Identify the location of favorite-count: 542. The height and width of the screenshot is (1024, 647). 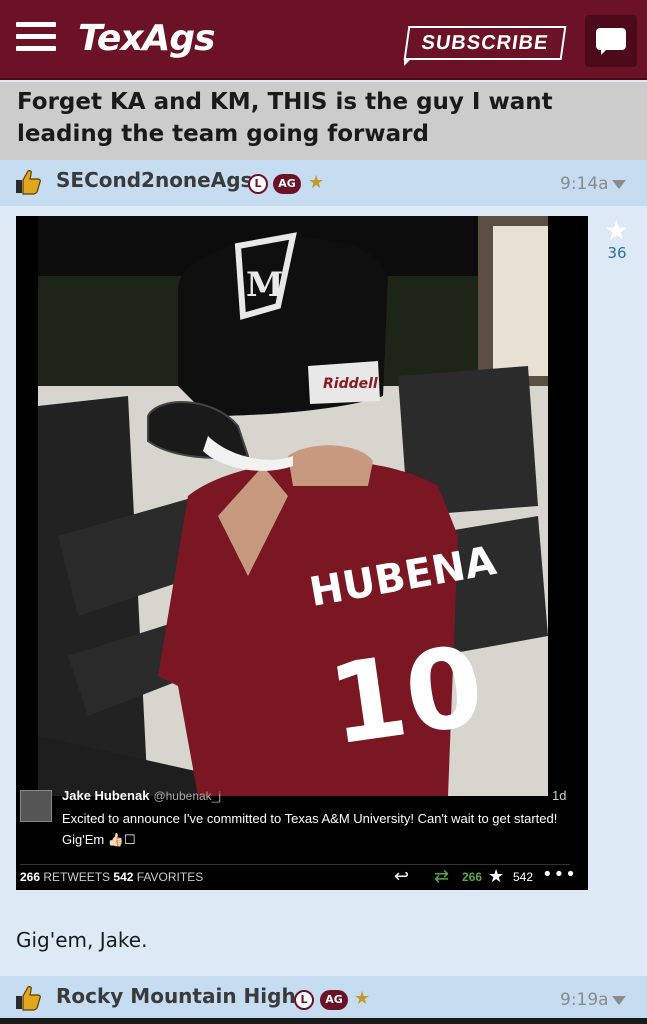
(523, 877).